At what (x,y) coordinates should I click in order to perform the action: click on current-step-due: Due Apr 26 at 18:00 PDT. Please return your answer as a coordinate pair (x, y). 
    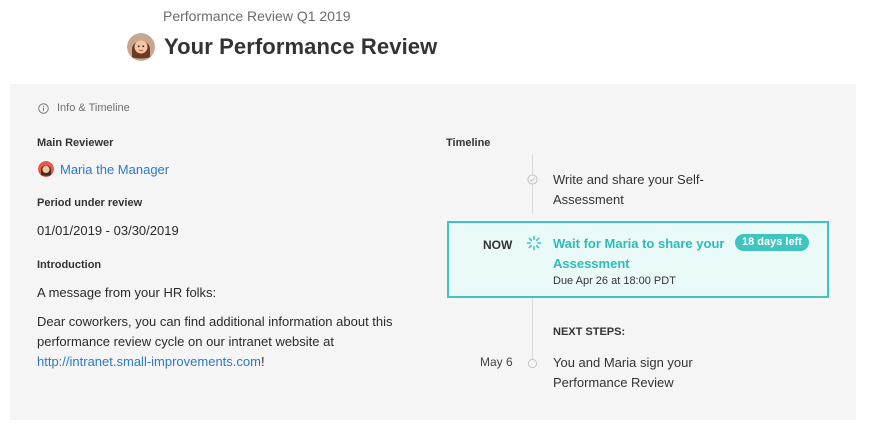
    Looking at the image, I should click on (614, 281).